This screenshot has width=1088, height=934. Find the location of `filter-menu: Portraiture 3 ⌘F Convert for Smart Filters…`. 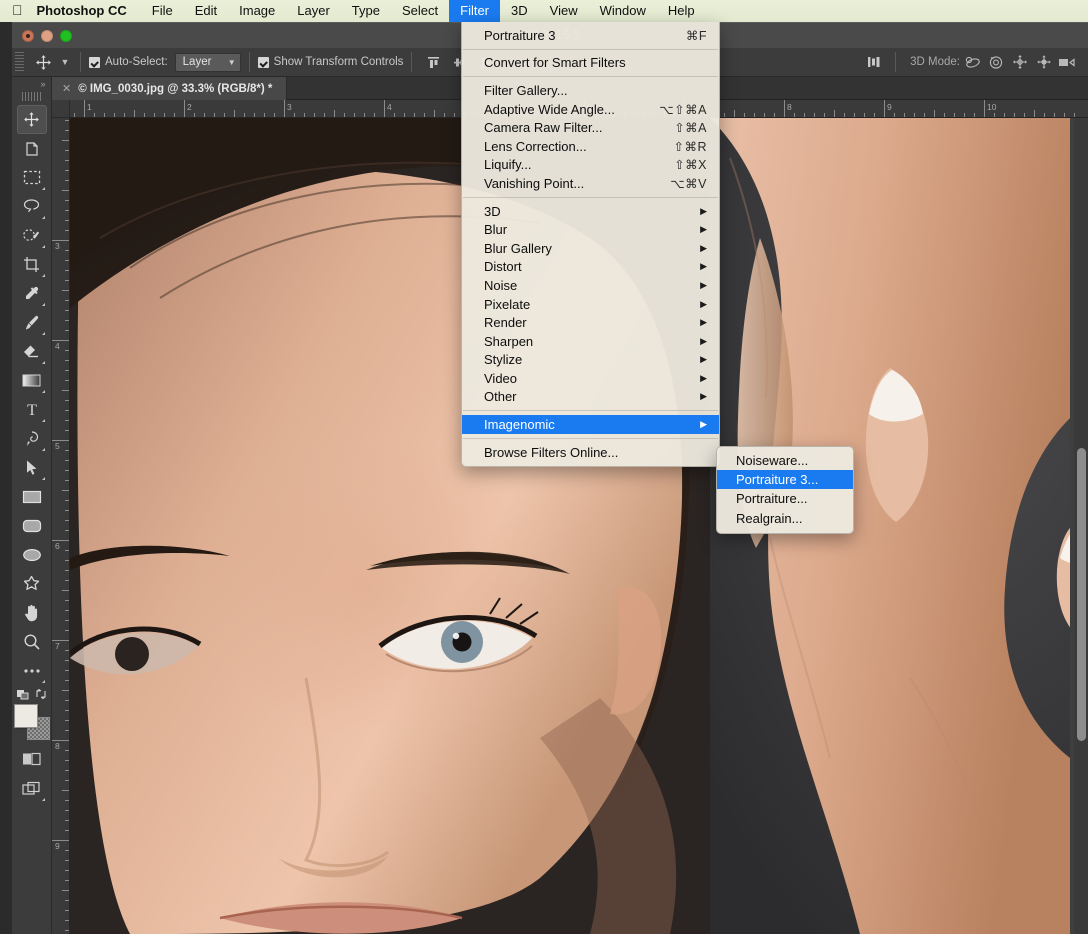

filter-menu: Portraiture 3 ⌘F Convert for Smart Filters… is located at coordinates (590, 245).